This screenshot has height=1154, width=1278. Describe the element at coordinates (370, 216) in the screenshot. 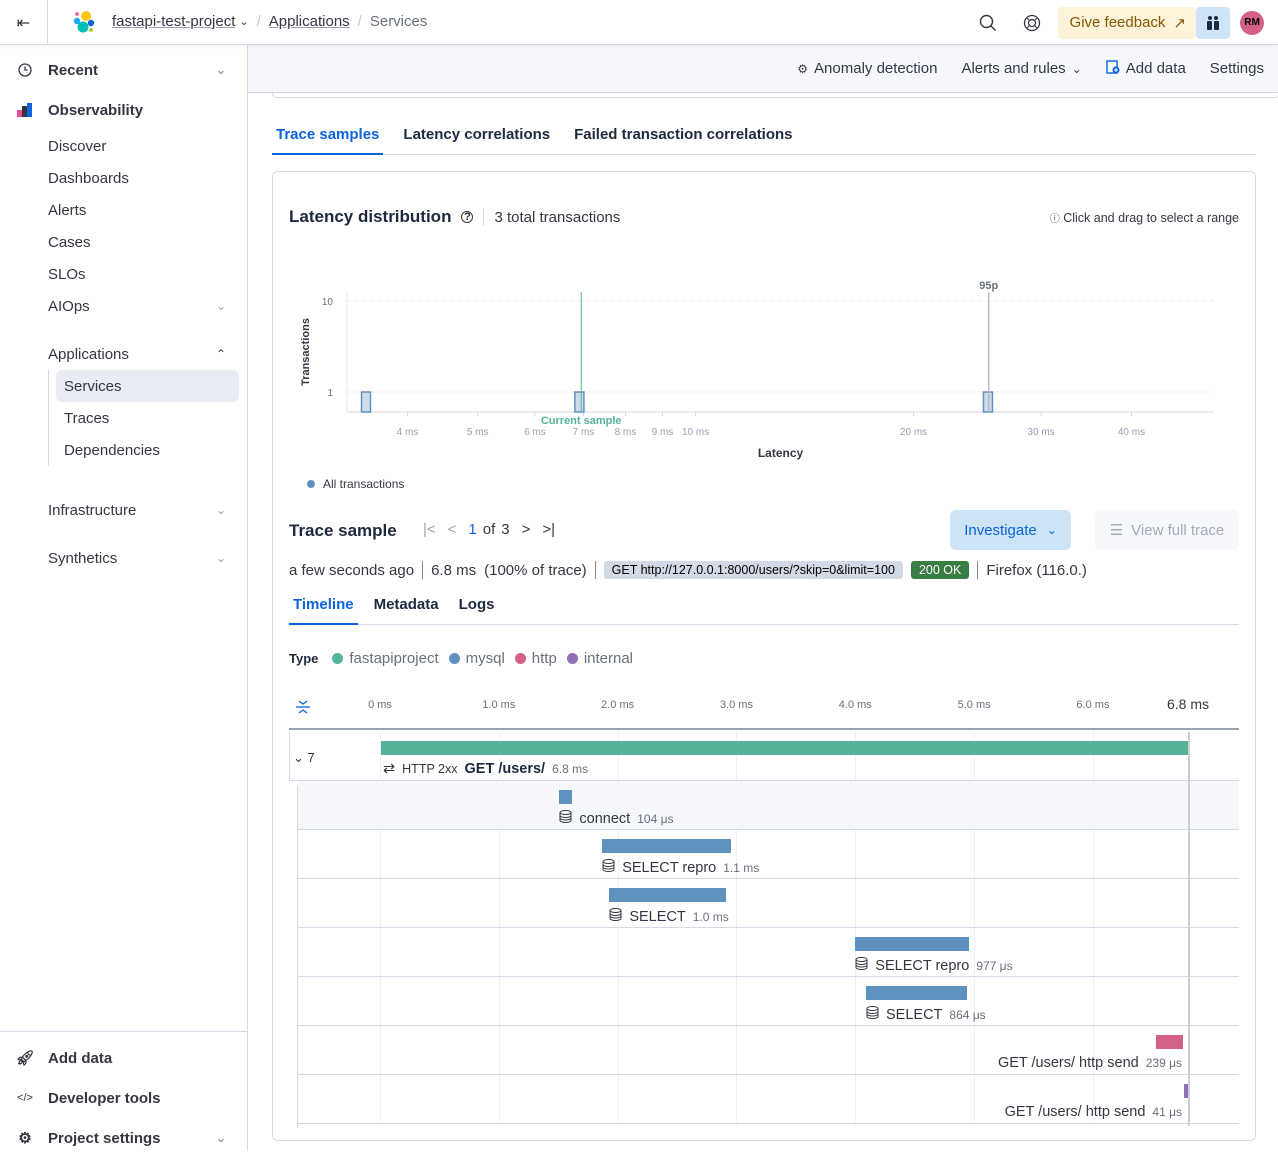

I see `latency-distribution-title: Latency distribution` at that location.